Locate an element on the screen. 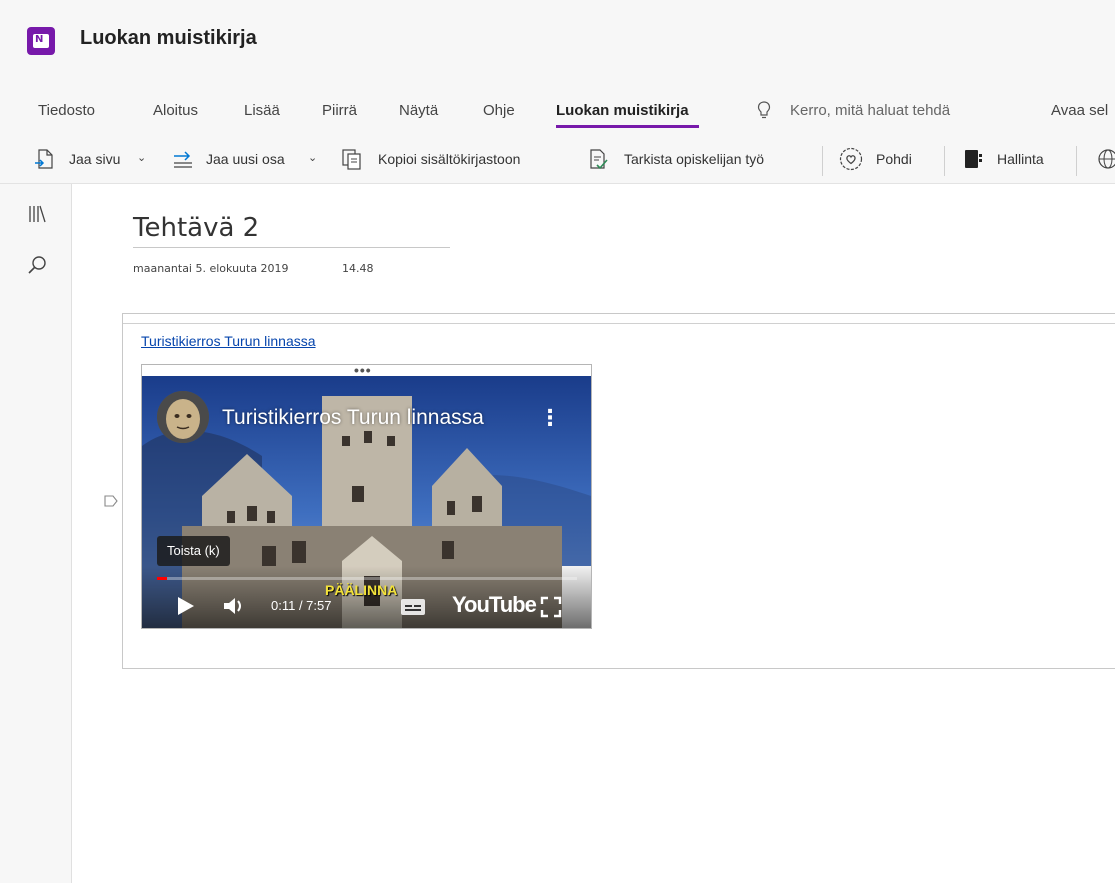 Image resolution: width=1115 pixels, height=883 pixels. review-work-icon is located at coordinates (598, 159).